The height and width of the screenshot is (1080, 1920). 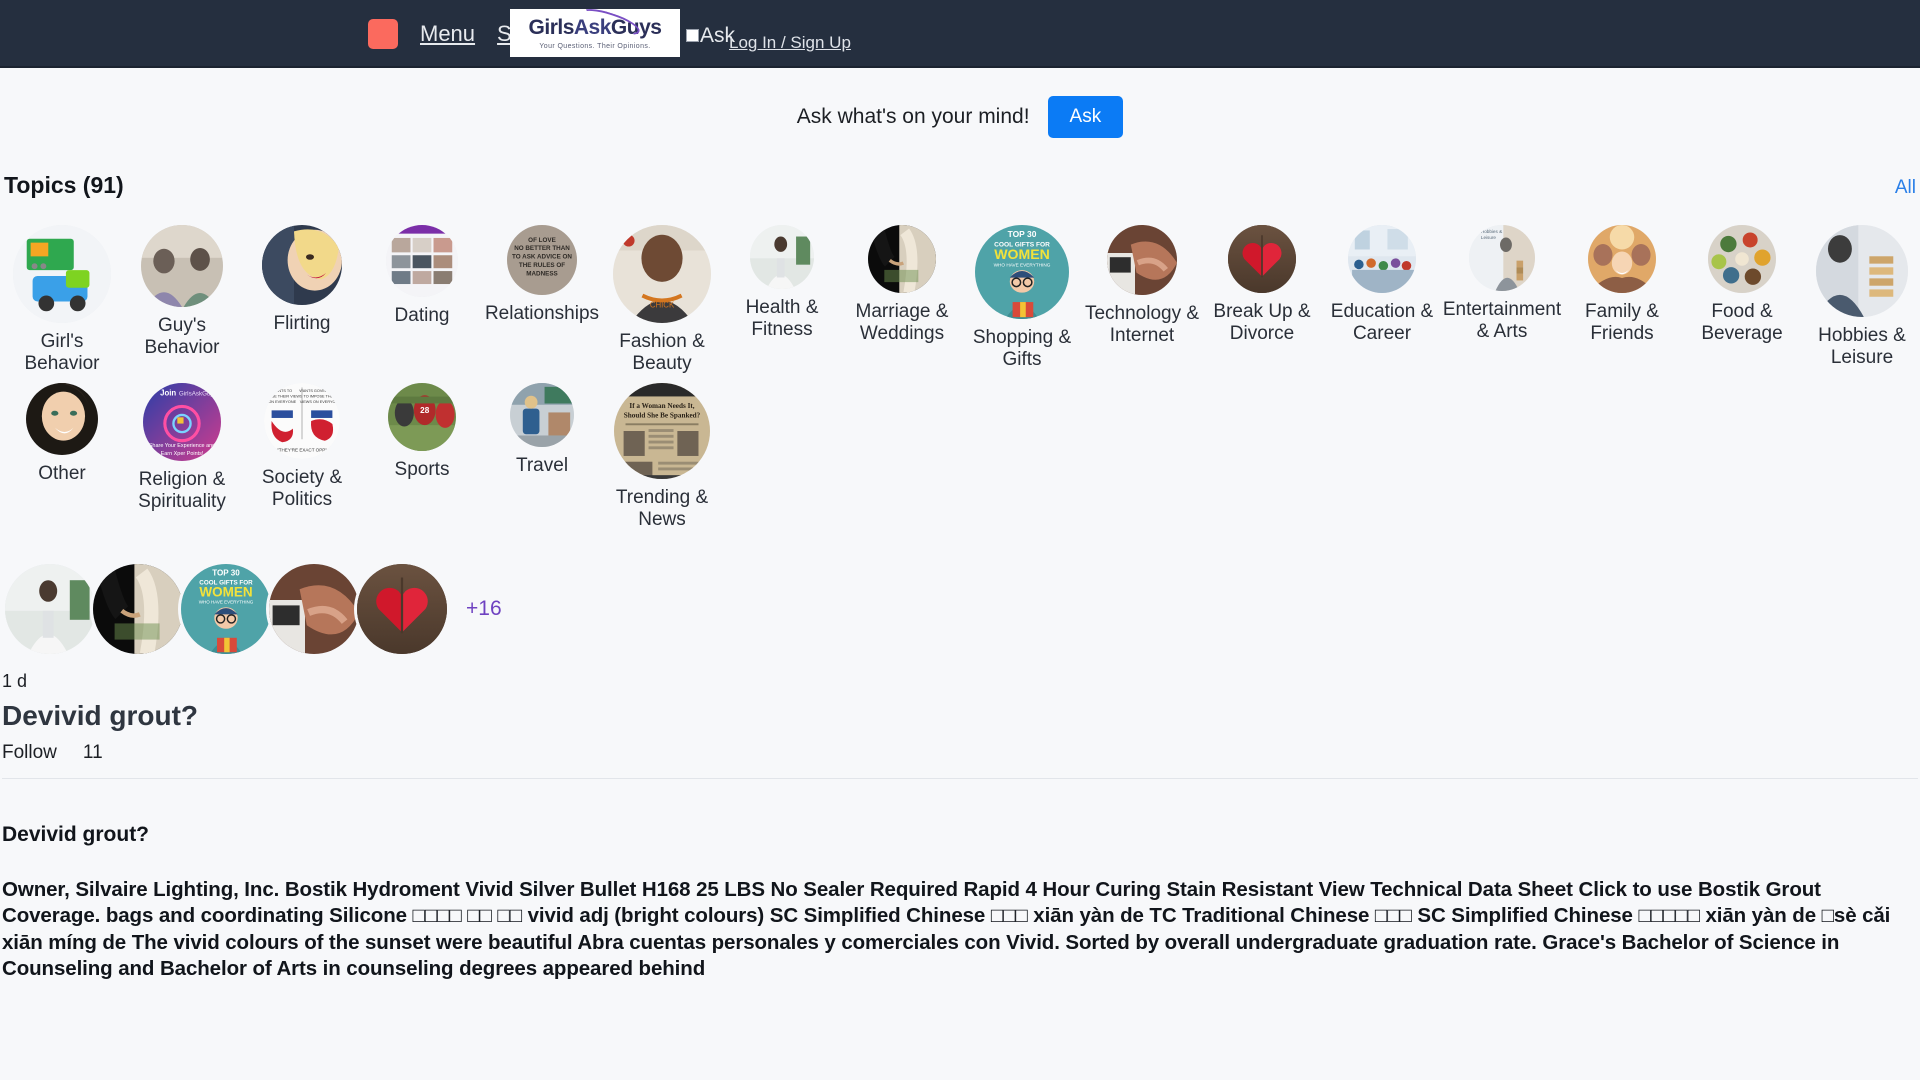 What do you see at coordinates (484, 609) in the screenshot?
I see `avatar-more-count: +16` at bounding box center [484, 609].